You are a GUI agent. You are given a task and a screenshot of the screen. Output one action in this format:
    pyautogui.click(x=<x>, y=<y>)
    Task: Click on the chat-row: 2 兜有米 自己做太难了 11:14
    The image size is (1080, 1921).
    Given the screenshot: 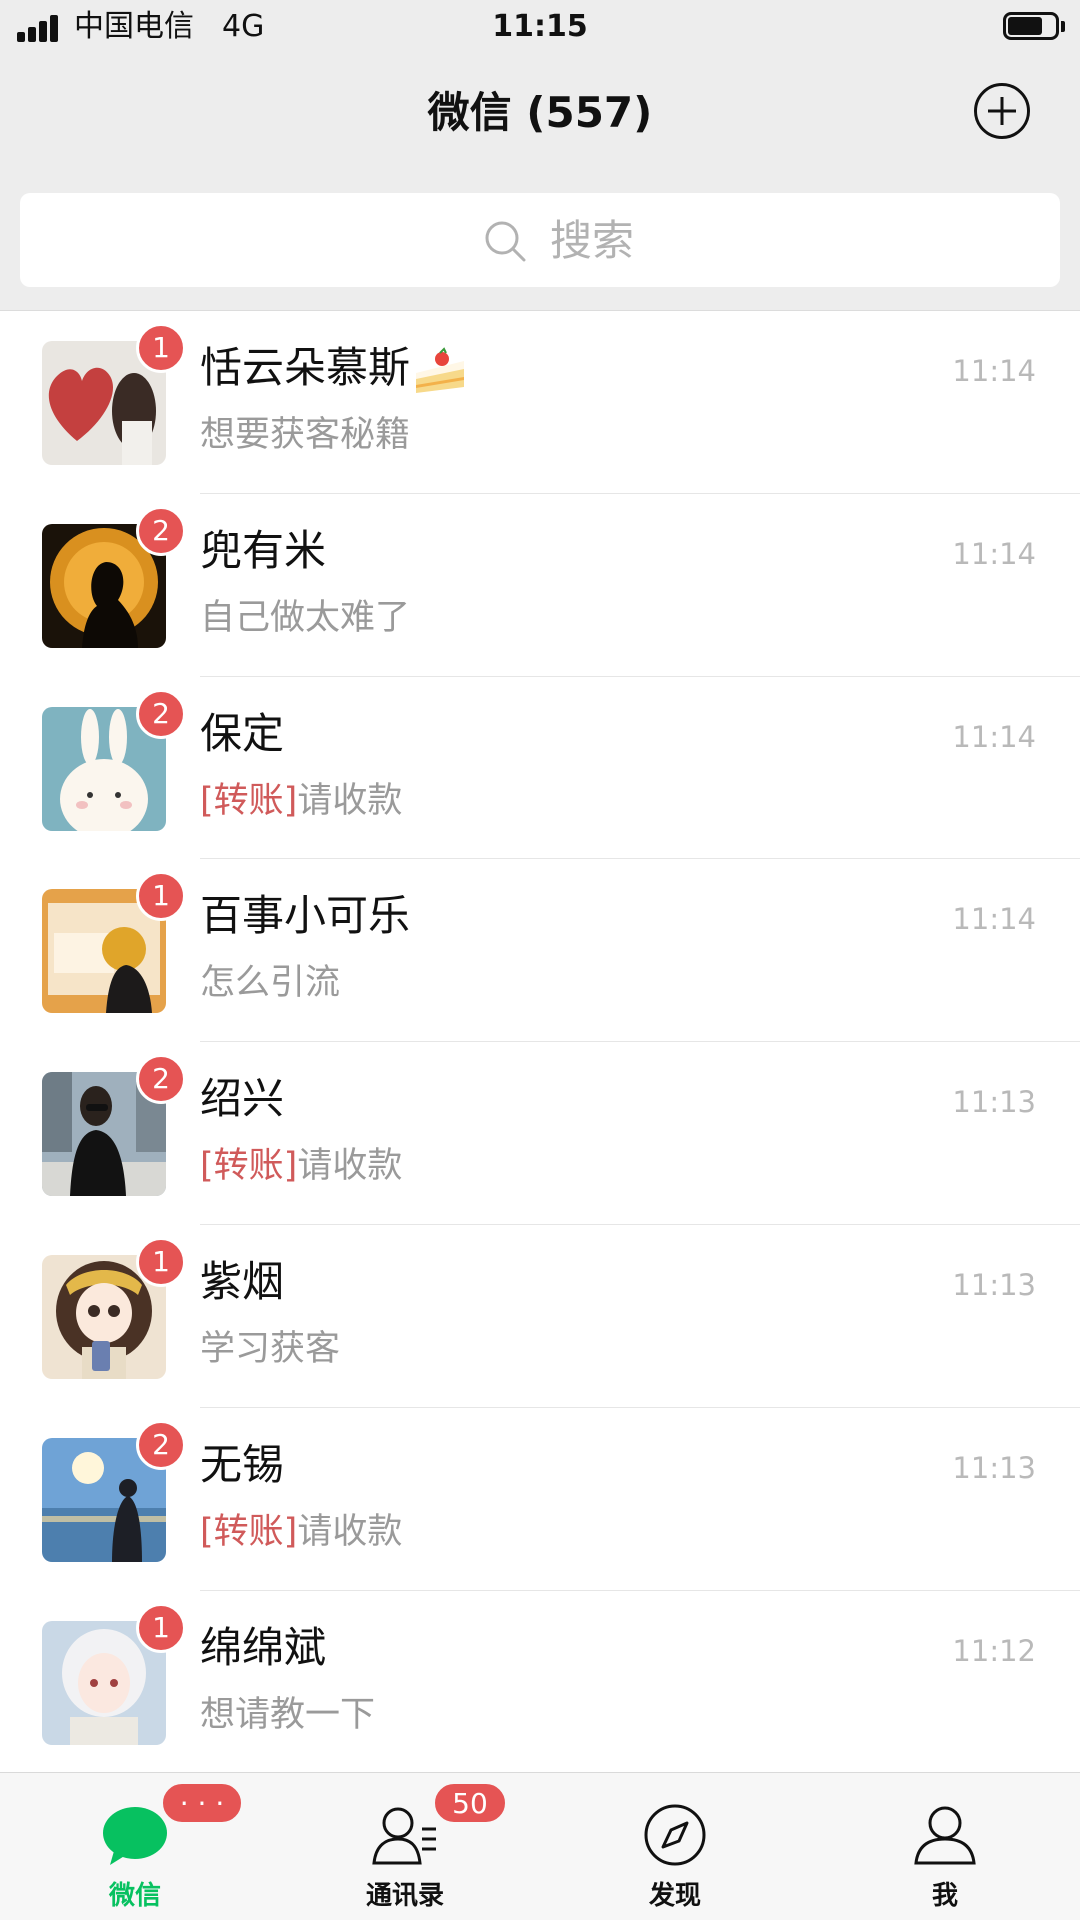 What is the action you would take?
    pyautogui.click(x=540, y=585)
    